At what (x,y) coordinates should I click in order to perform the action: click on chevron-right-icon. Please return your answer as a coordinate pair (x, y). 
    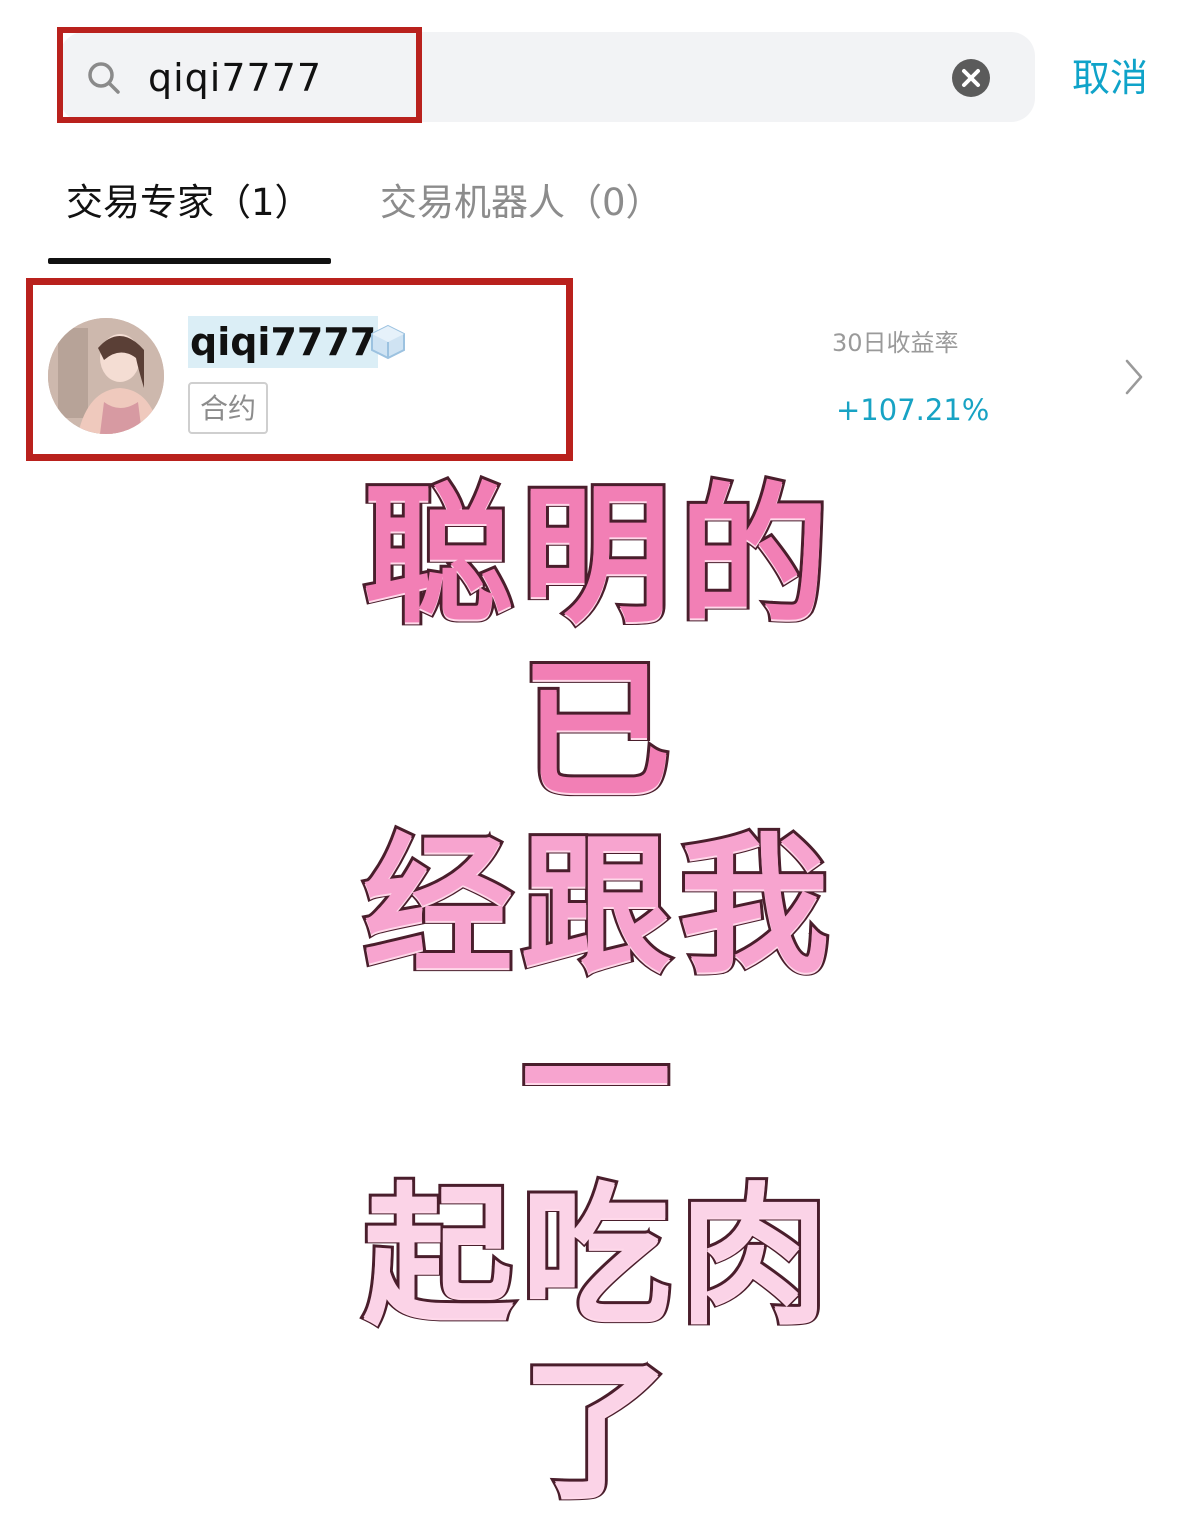
    Looking at the image, I should click on (1134, 377).